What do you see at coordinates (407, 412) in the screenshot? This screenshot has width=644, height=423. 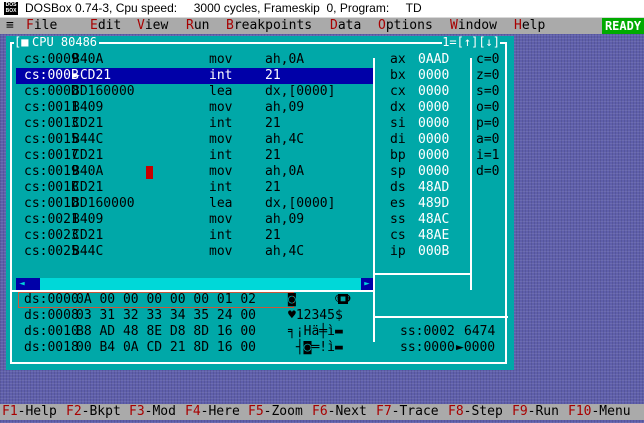 I see `fkey-trace: F7-Trace` at bounding box center [407, 412].